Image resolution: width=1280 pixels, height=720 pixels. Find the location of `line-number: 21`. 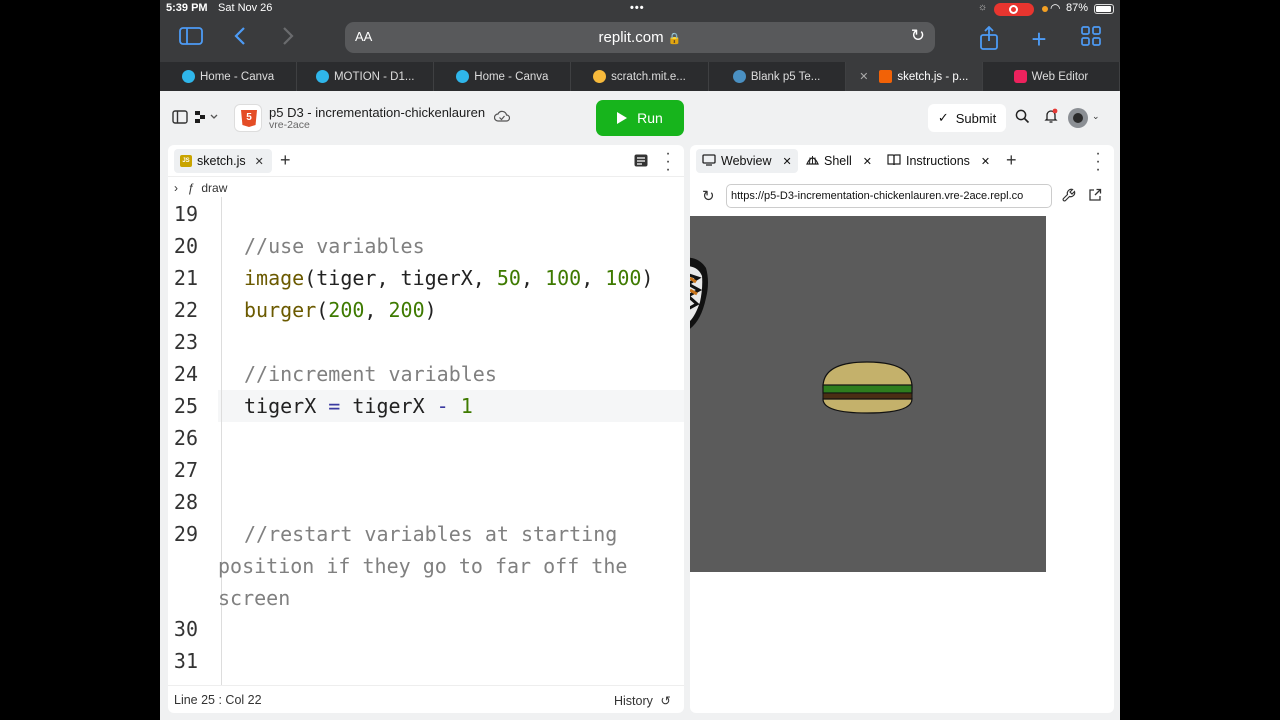

line-number: 21 is located at coordinates (185, 278).